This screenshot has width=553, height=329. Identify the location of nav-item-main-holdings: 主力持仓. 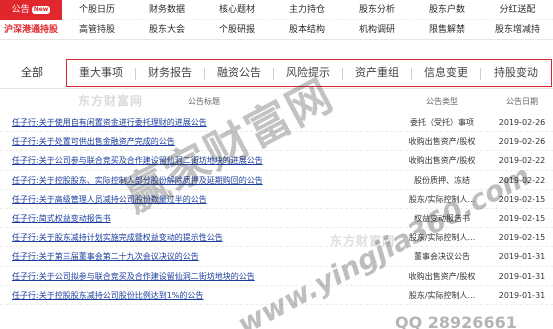
(307, 10).